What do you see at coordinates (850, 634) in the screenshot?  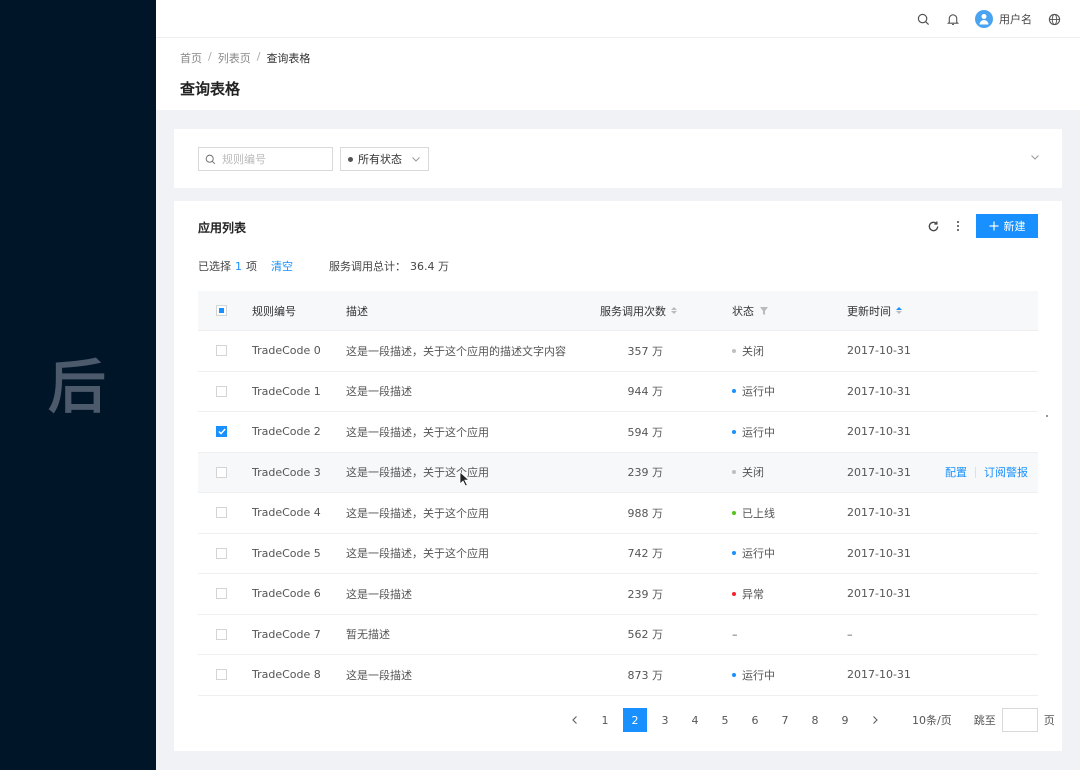 I see `updated-at: –` at bounding box center [850, 634].